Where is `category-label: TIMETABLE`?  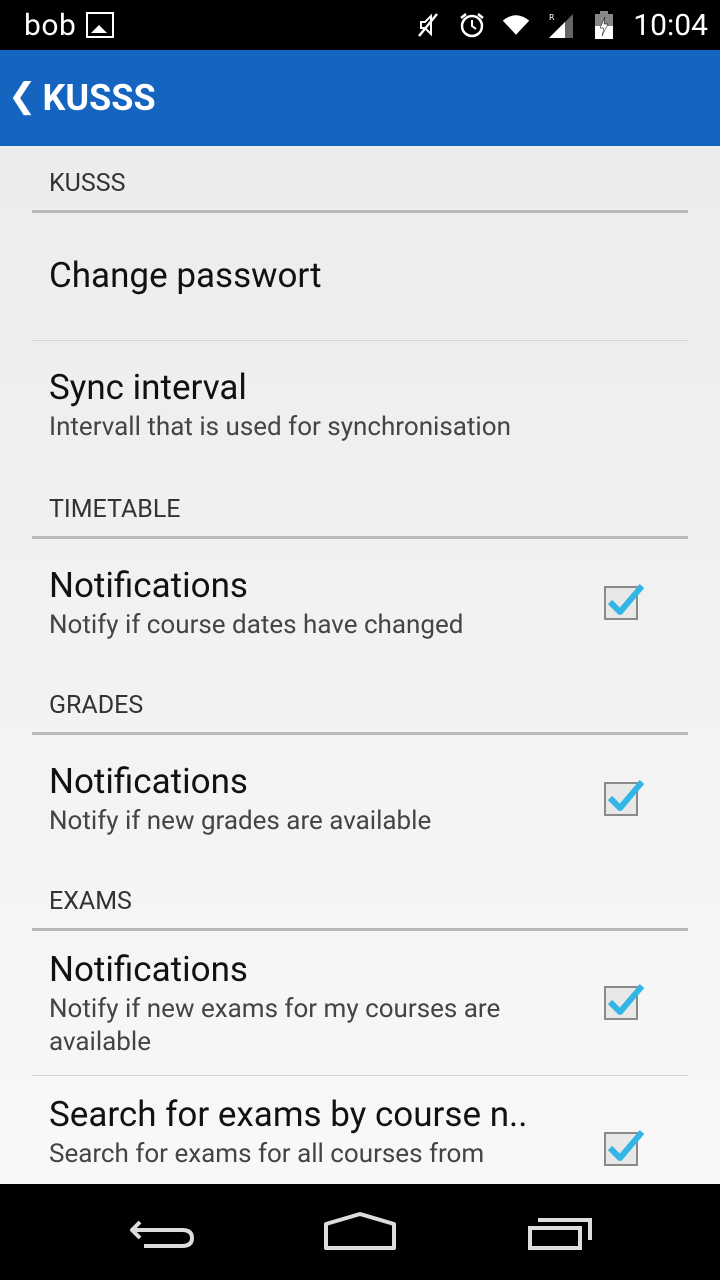 category-label: TIMETABLE is located at coordinates (115, 509).